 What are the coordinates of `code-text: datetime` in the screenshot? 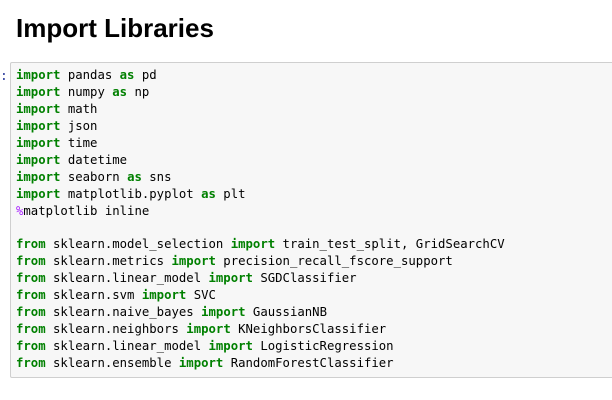 It's located at (94, 159).